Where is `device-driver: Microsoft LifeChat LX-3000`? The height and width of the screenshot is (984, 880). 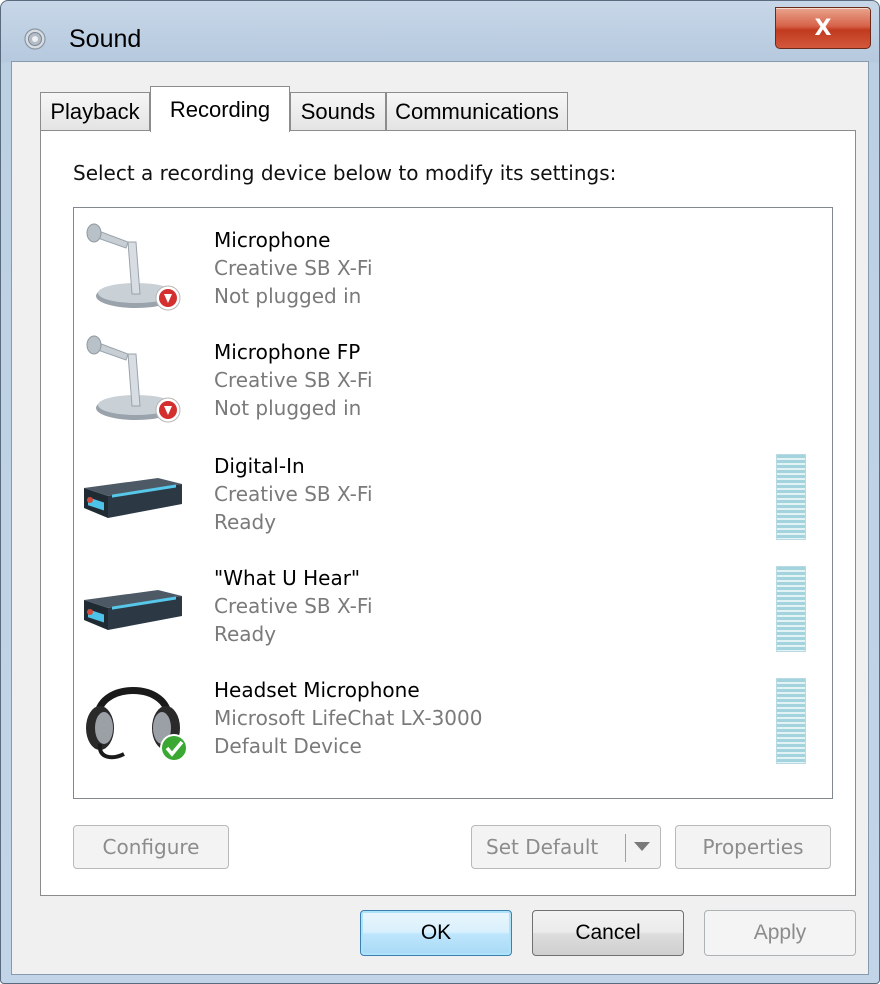 device-driver: Microsoft LifeChat LX-3000 is located at coordinates (348, 718).